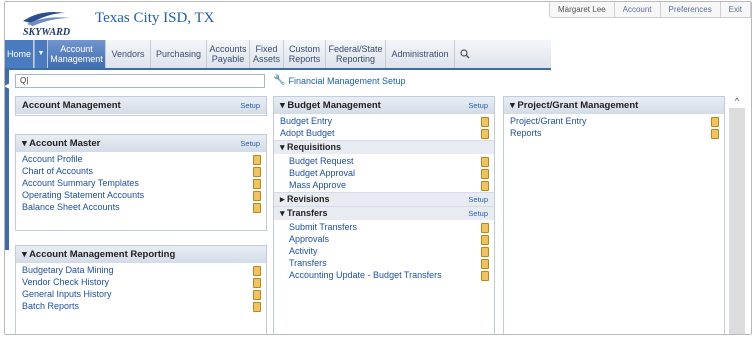 Image resolution: width=756 pixels, height=337 pixels. I want to click on link-list: Budget Entry Adopt Budget, so click(384, 127).